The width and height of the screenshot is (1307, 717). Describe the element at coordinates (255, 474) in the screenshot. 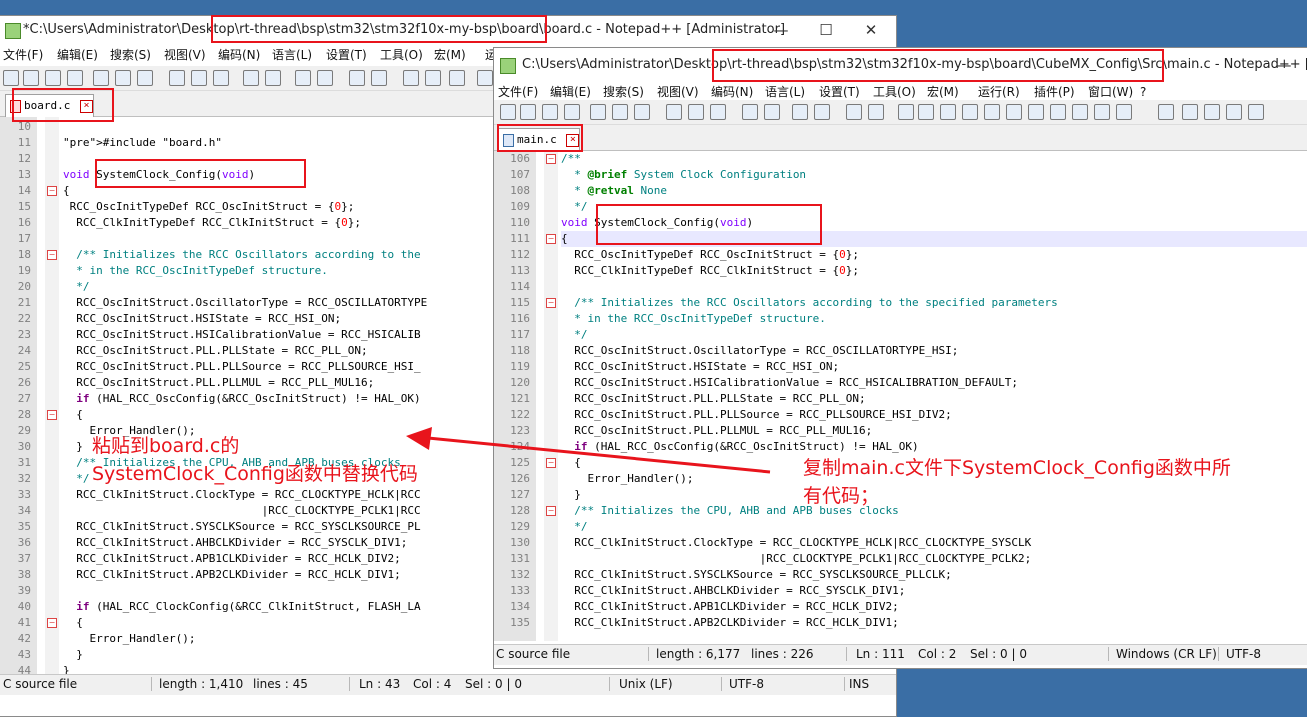

I see `paste-instruction-line2: SystemClock_Config函数中替换代码` at that location.